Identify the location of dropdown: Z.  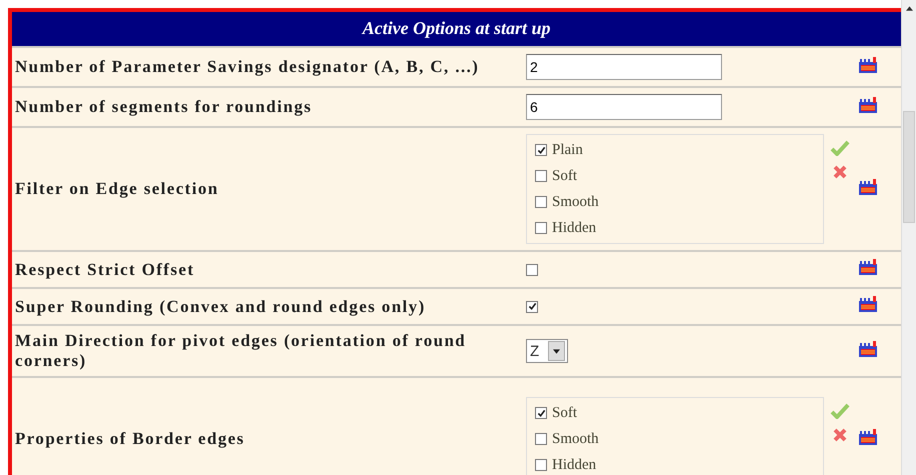
(547, 351).